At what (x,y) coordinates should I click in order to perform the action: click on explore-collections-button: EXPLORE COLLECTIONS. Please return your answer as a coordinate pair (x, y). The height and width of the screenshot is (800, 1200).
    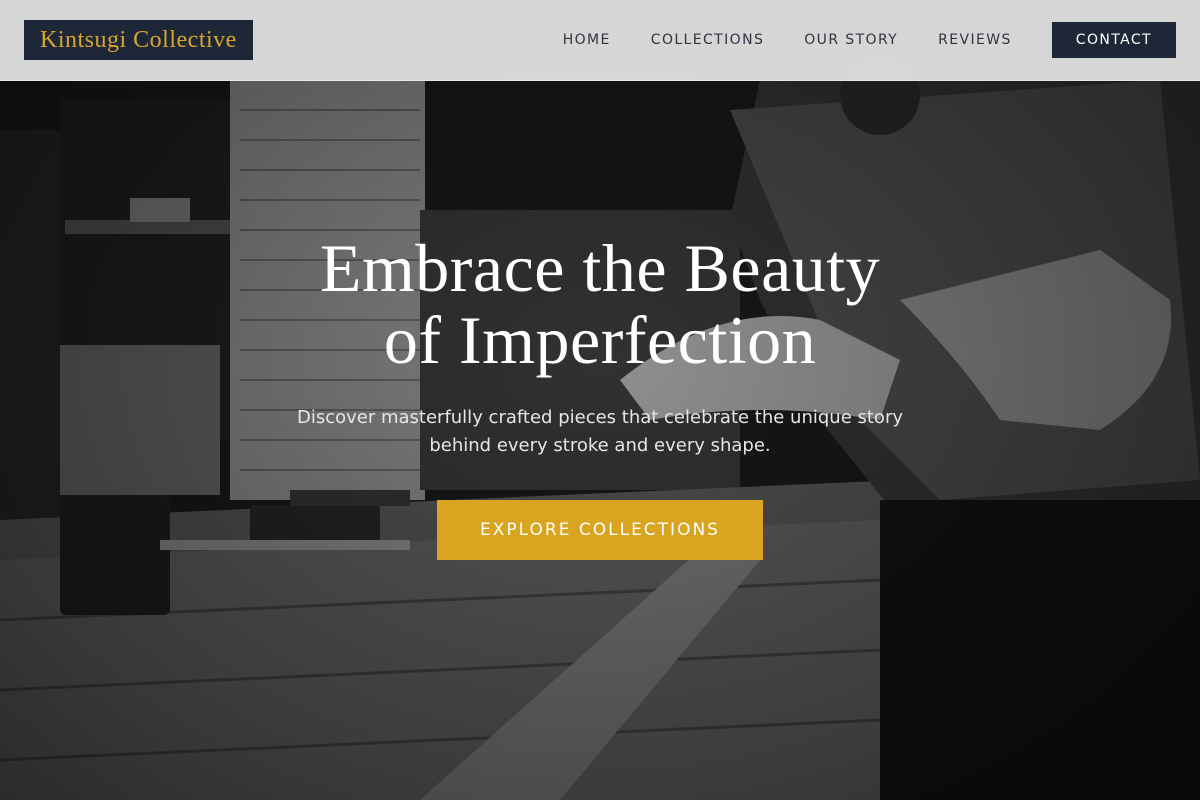
    Looking at the image, I should click on (600, 530).